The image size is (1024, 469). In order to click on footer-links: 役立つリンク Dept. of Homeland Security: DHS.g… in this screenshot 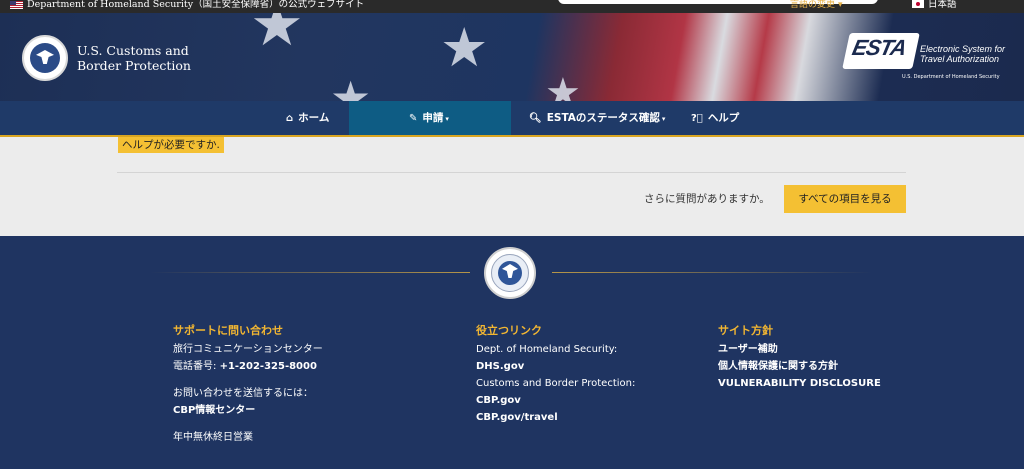, I will do `click(555, 374)`.